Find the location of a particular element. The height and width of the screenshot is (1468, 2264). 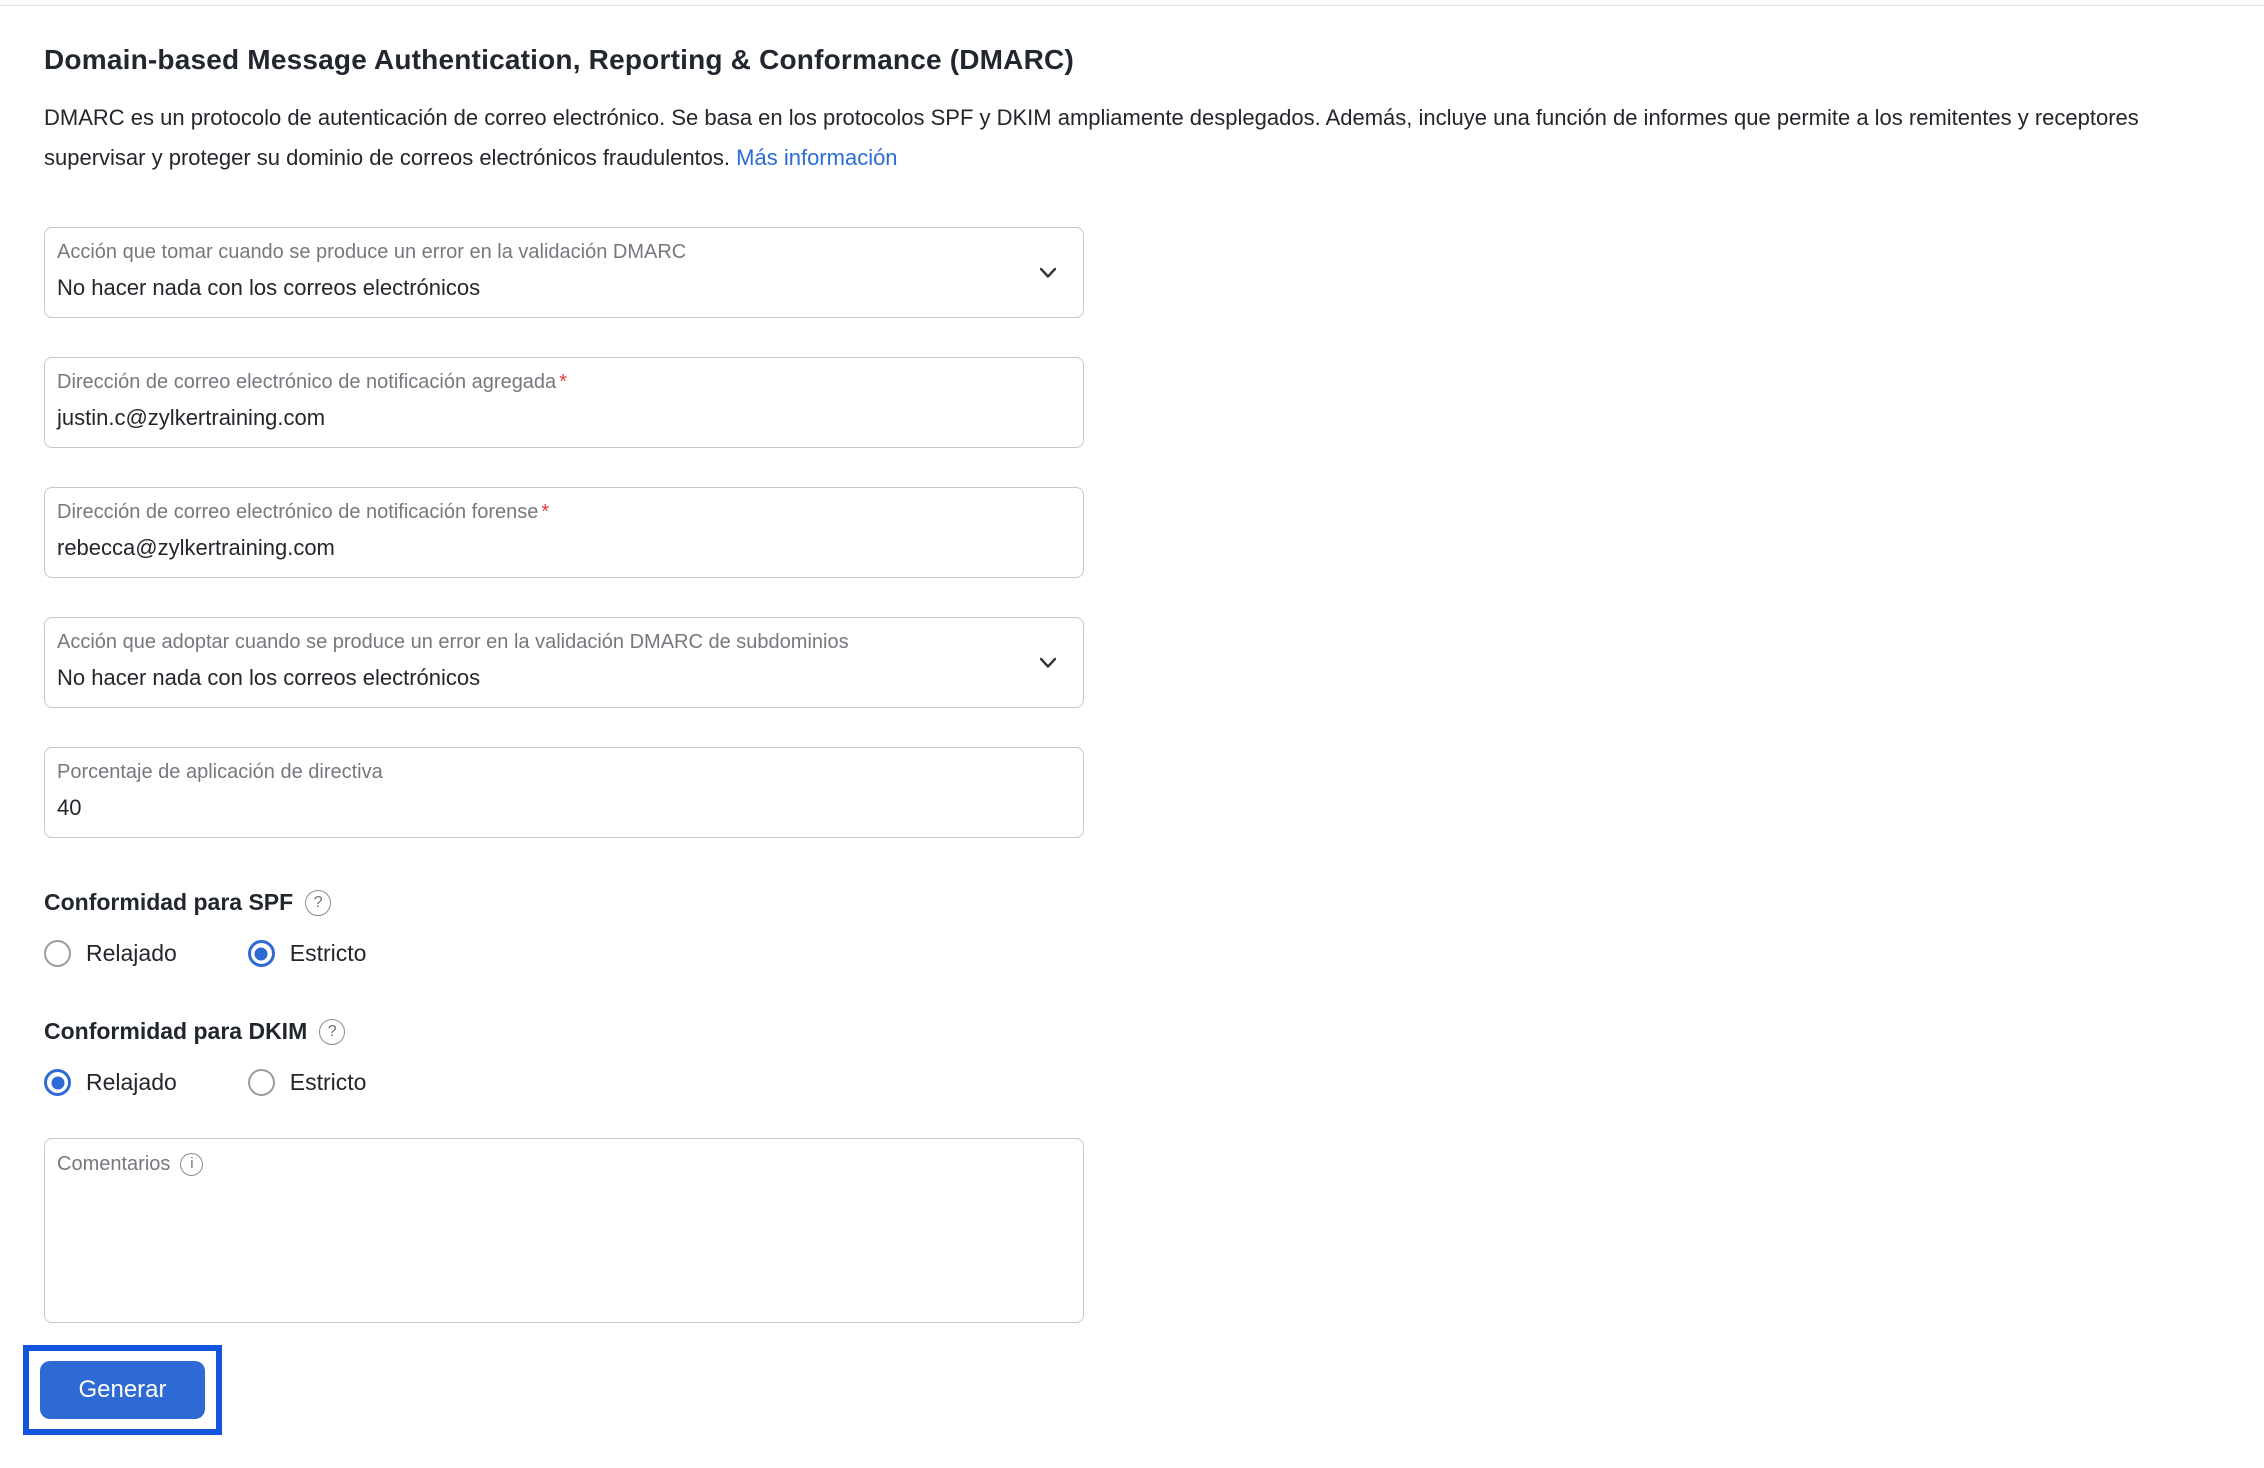

spf-alignment-options: Relajado Estricto is located at coordinates (564, 953).